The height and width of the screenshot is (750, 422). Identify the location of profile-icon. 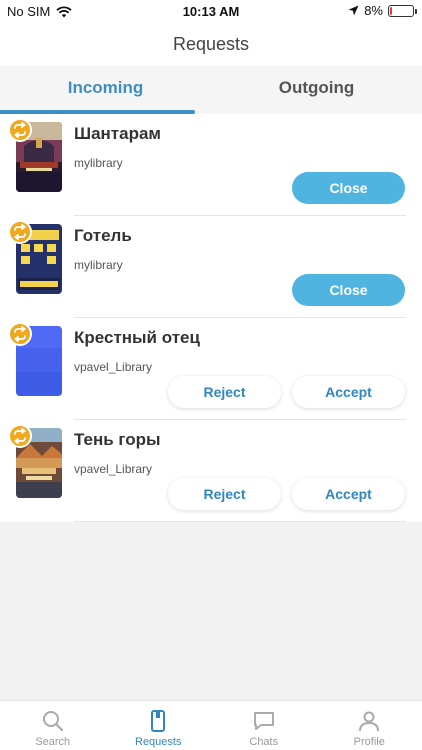
(369, 721).